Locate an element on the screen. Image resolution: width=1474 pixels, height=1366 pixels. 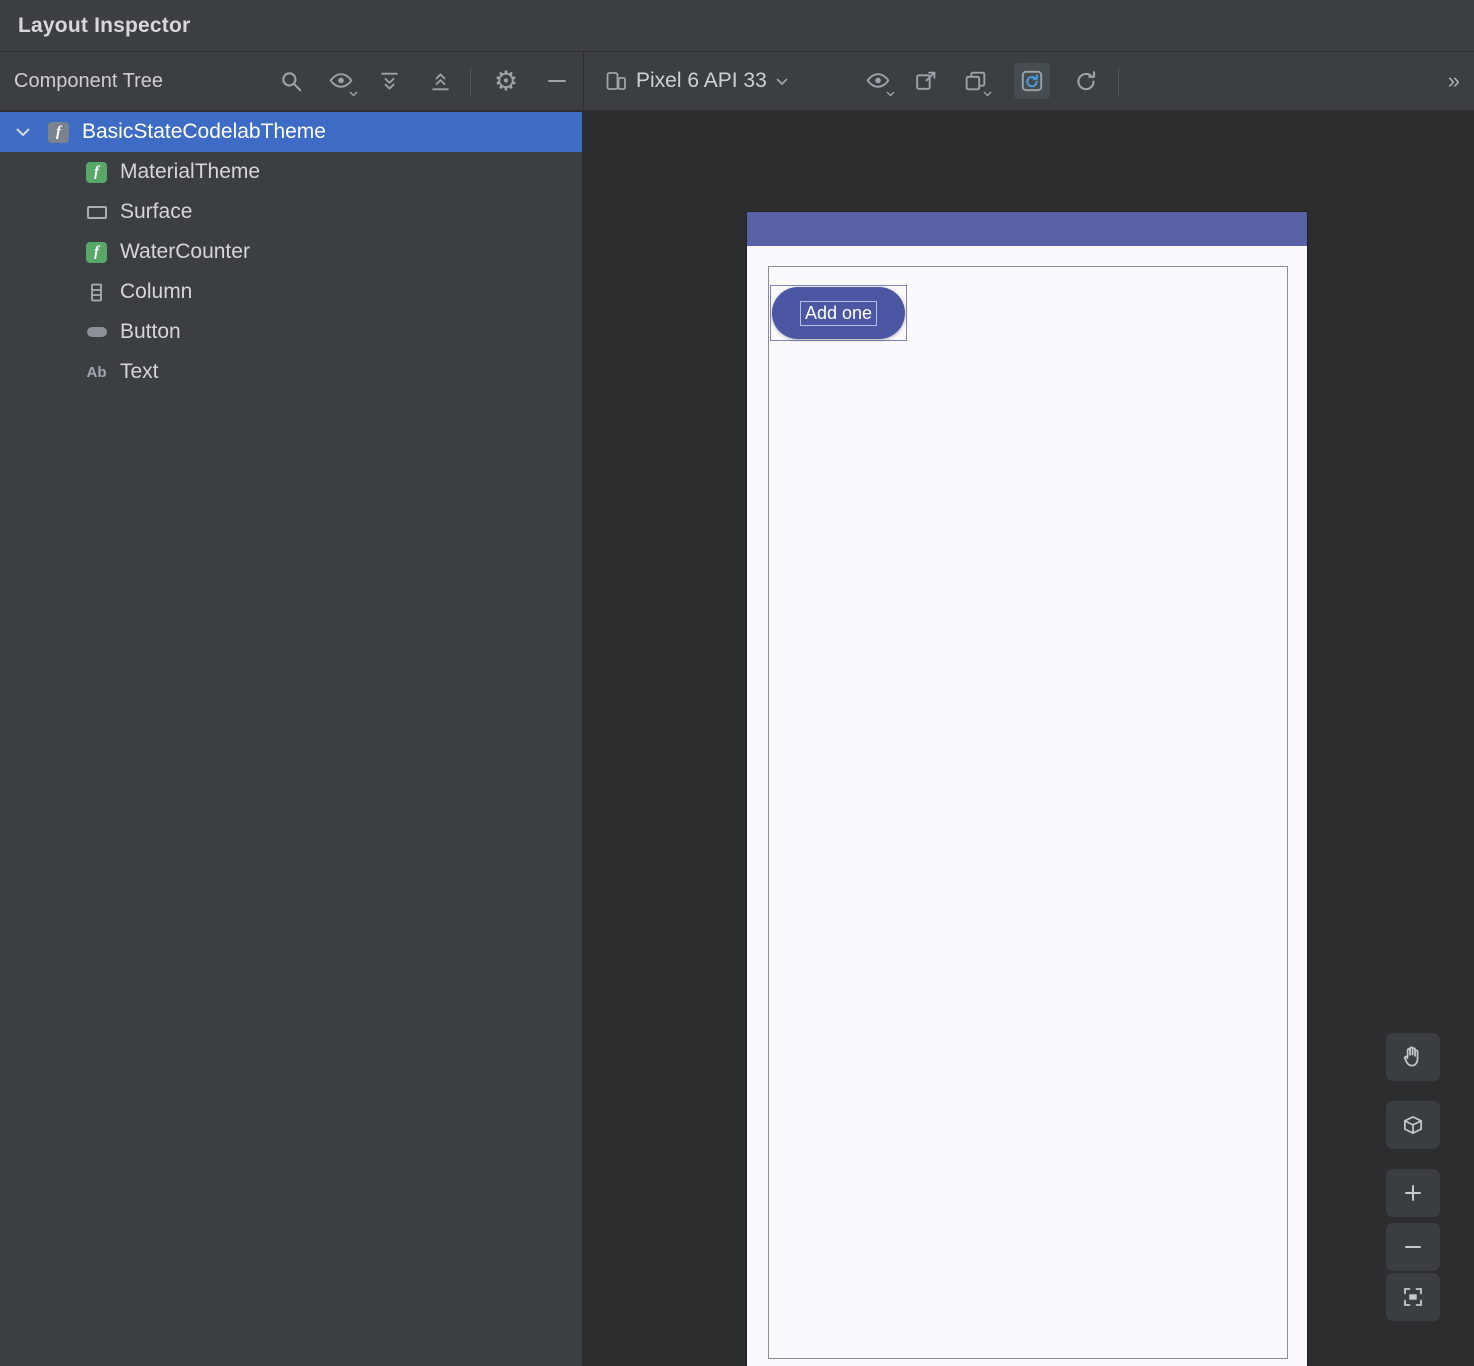
button-component-bounds: Add one is located at coordinates (838, 313).